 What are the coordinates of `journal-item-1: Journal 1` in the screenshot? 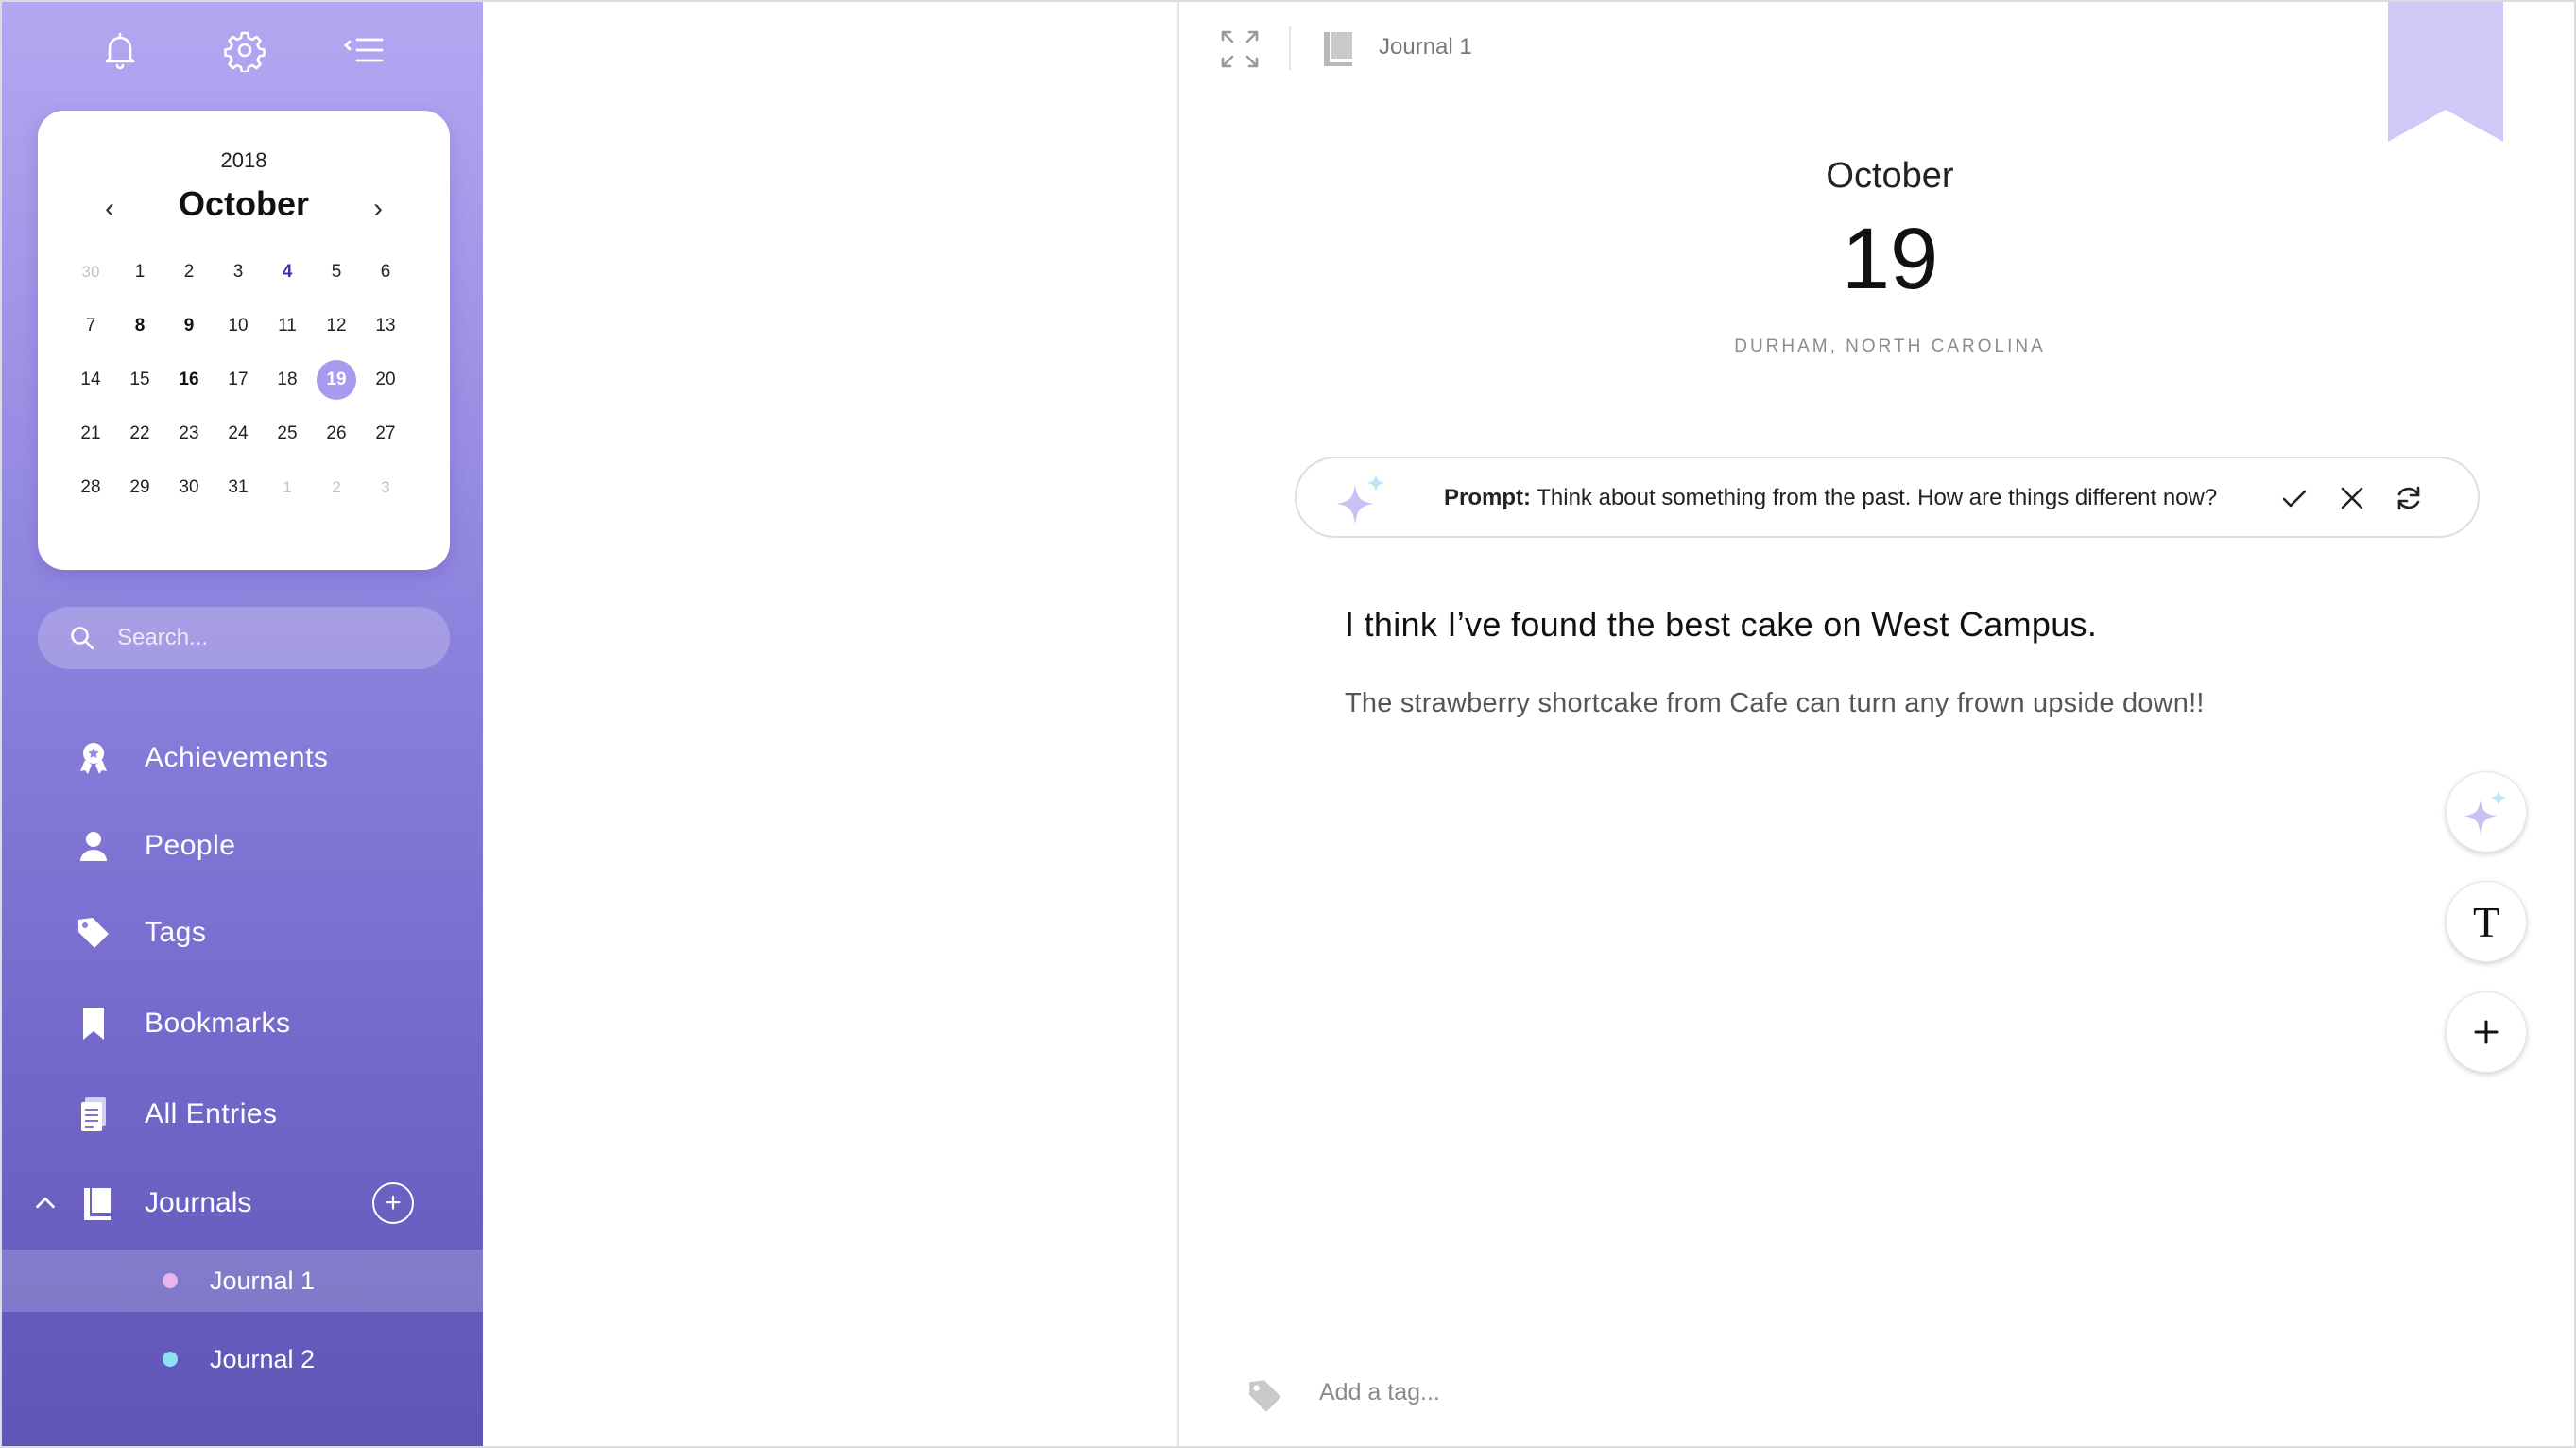 It's located at (242, 1281).